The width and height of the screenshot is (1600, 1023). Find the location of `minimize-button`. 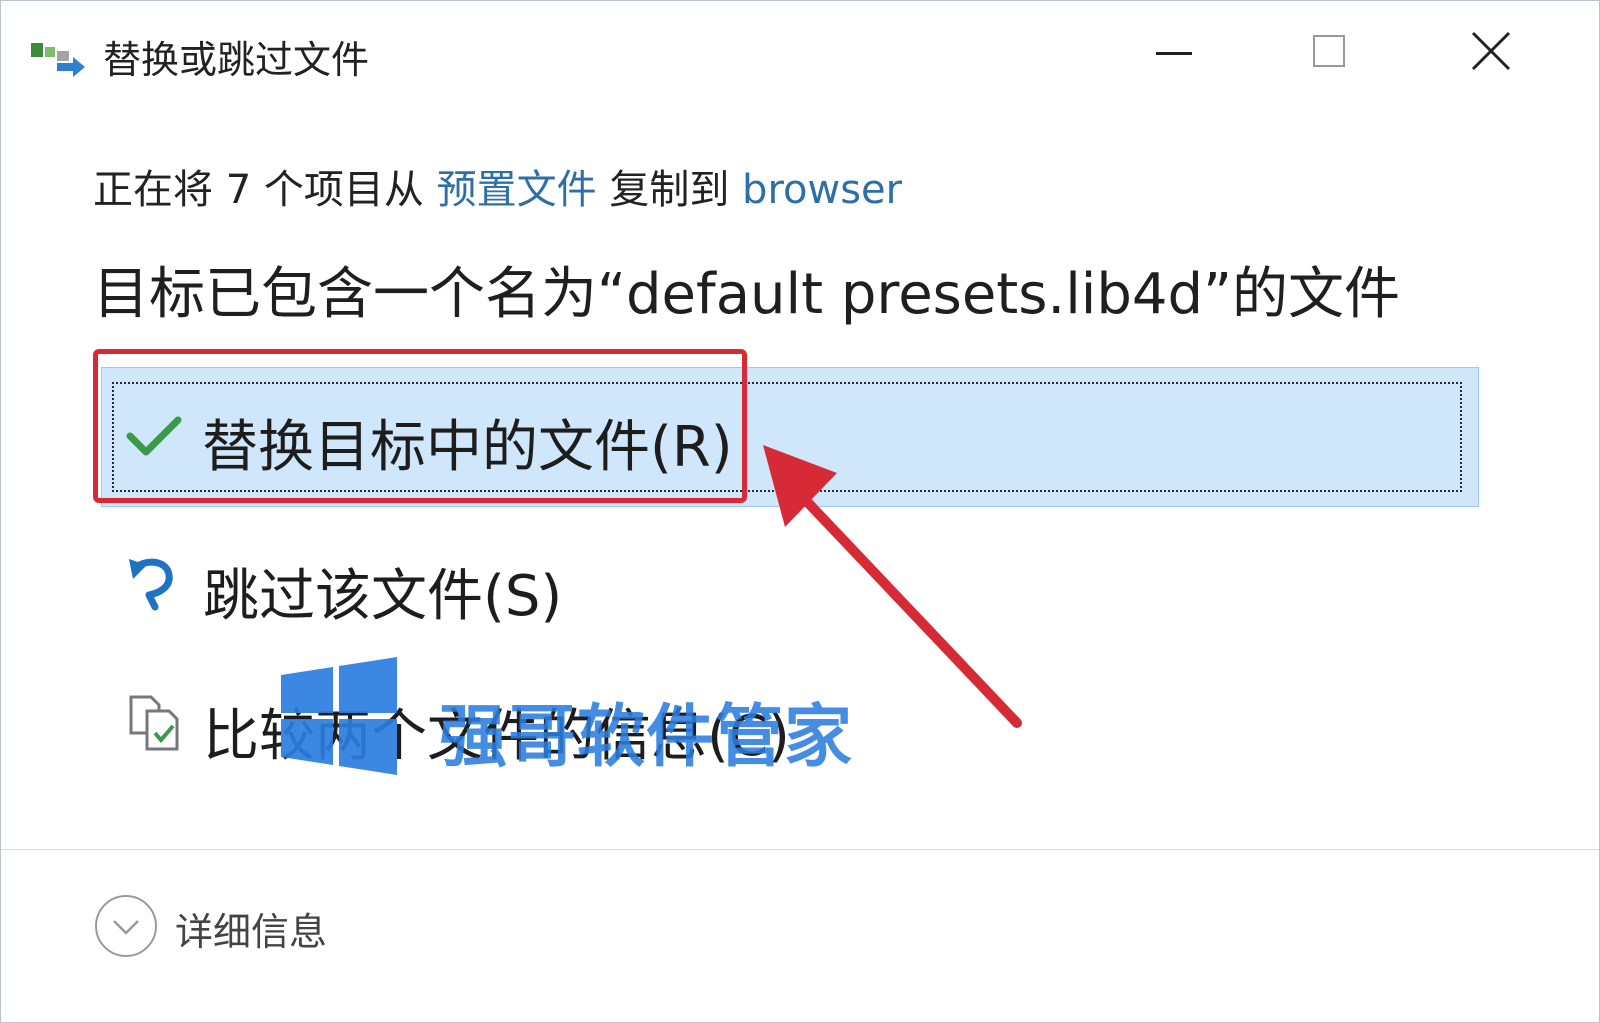

minimize-button is located at coordinates (1196, 53).